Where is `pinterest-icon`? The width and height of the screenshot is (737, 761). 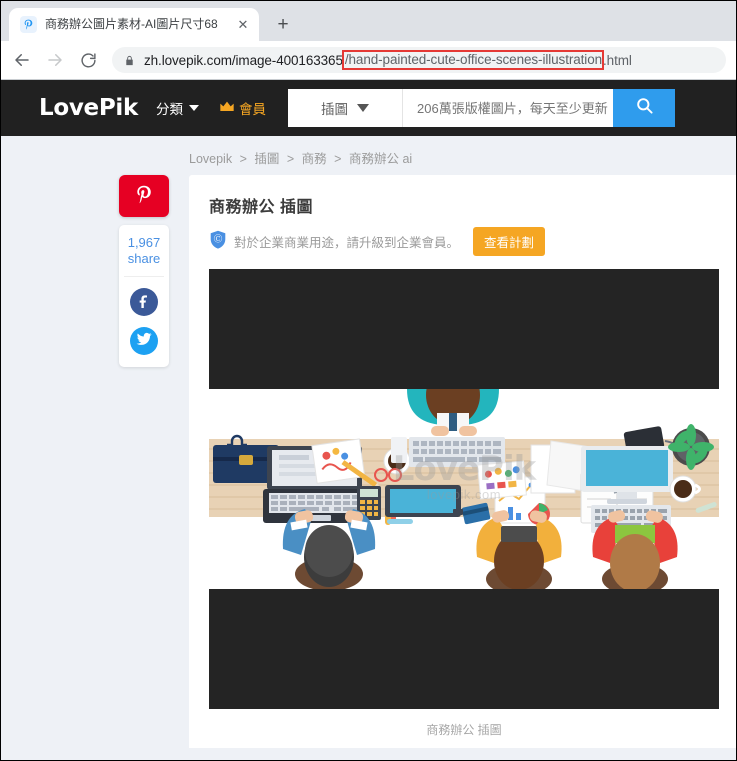 pinterest-icon is located at coordinates (144, 196).